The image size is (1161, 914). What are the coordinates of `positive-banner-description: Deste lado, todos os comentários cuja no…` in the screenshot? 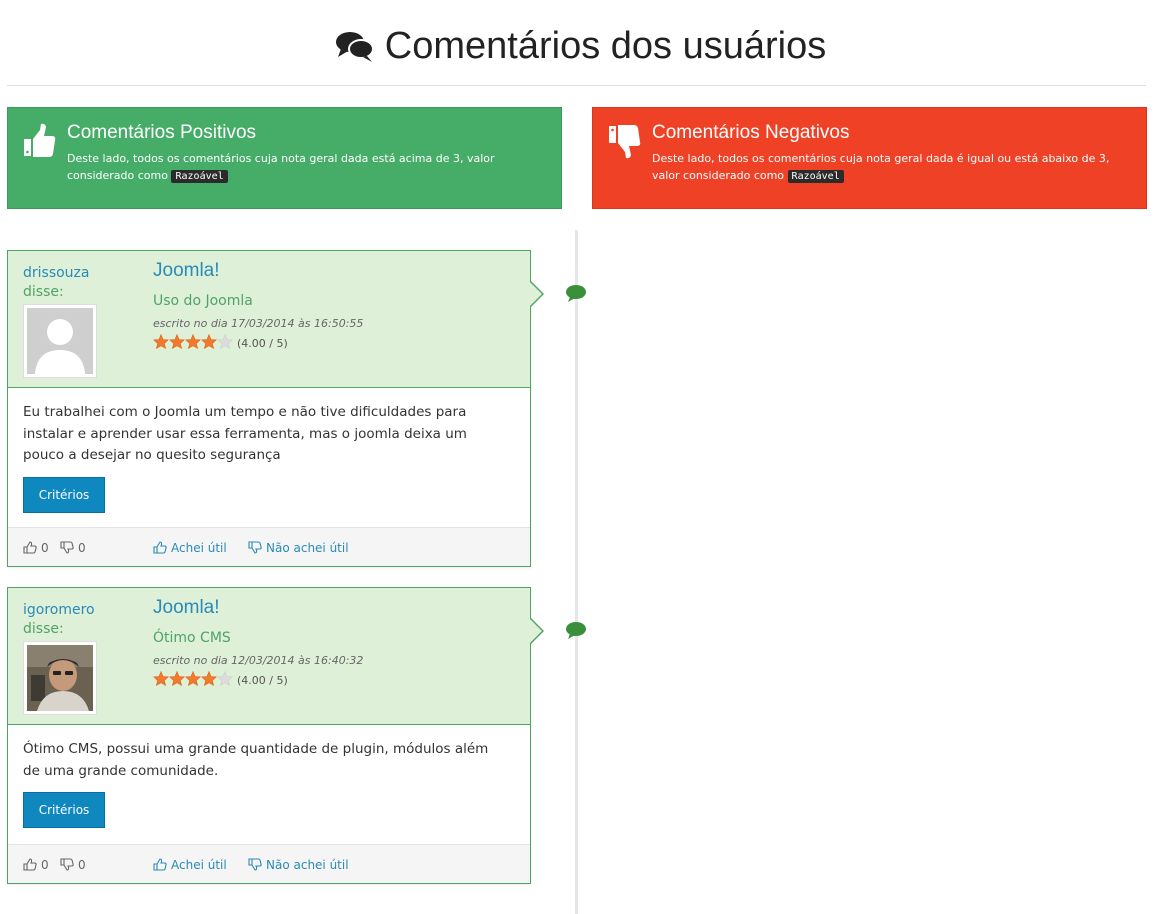 It's located at (307, 167).